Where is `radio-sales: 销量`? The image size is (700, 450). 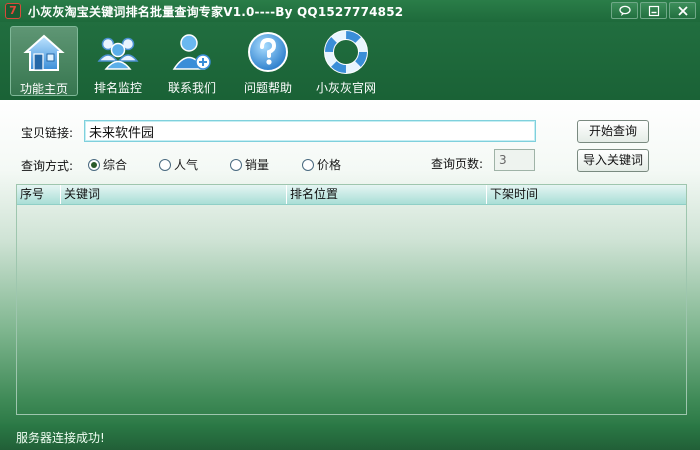
radio-sales: 销量 is located at coordinates (249, 164).